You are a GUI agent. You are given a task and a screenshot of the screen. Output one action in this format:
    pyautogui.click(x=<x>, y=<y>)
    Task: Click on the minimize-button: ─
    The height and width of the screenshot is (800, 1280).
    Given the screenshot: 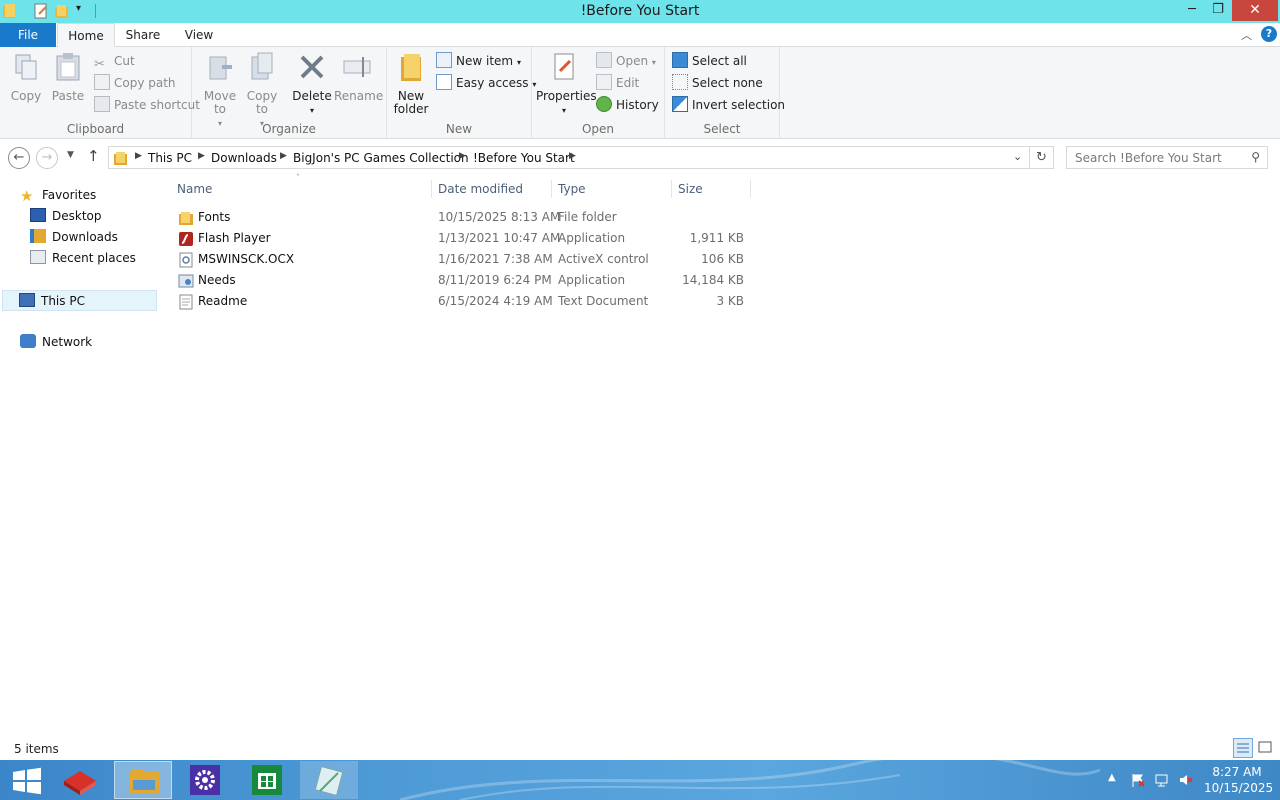 What is the action you would take?
    pyautogui.click(x=1192, y=10)
    